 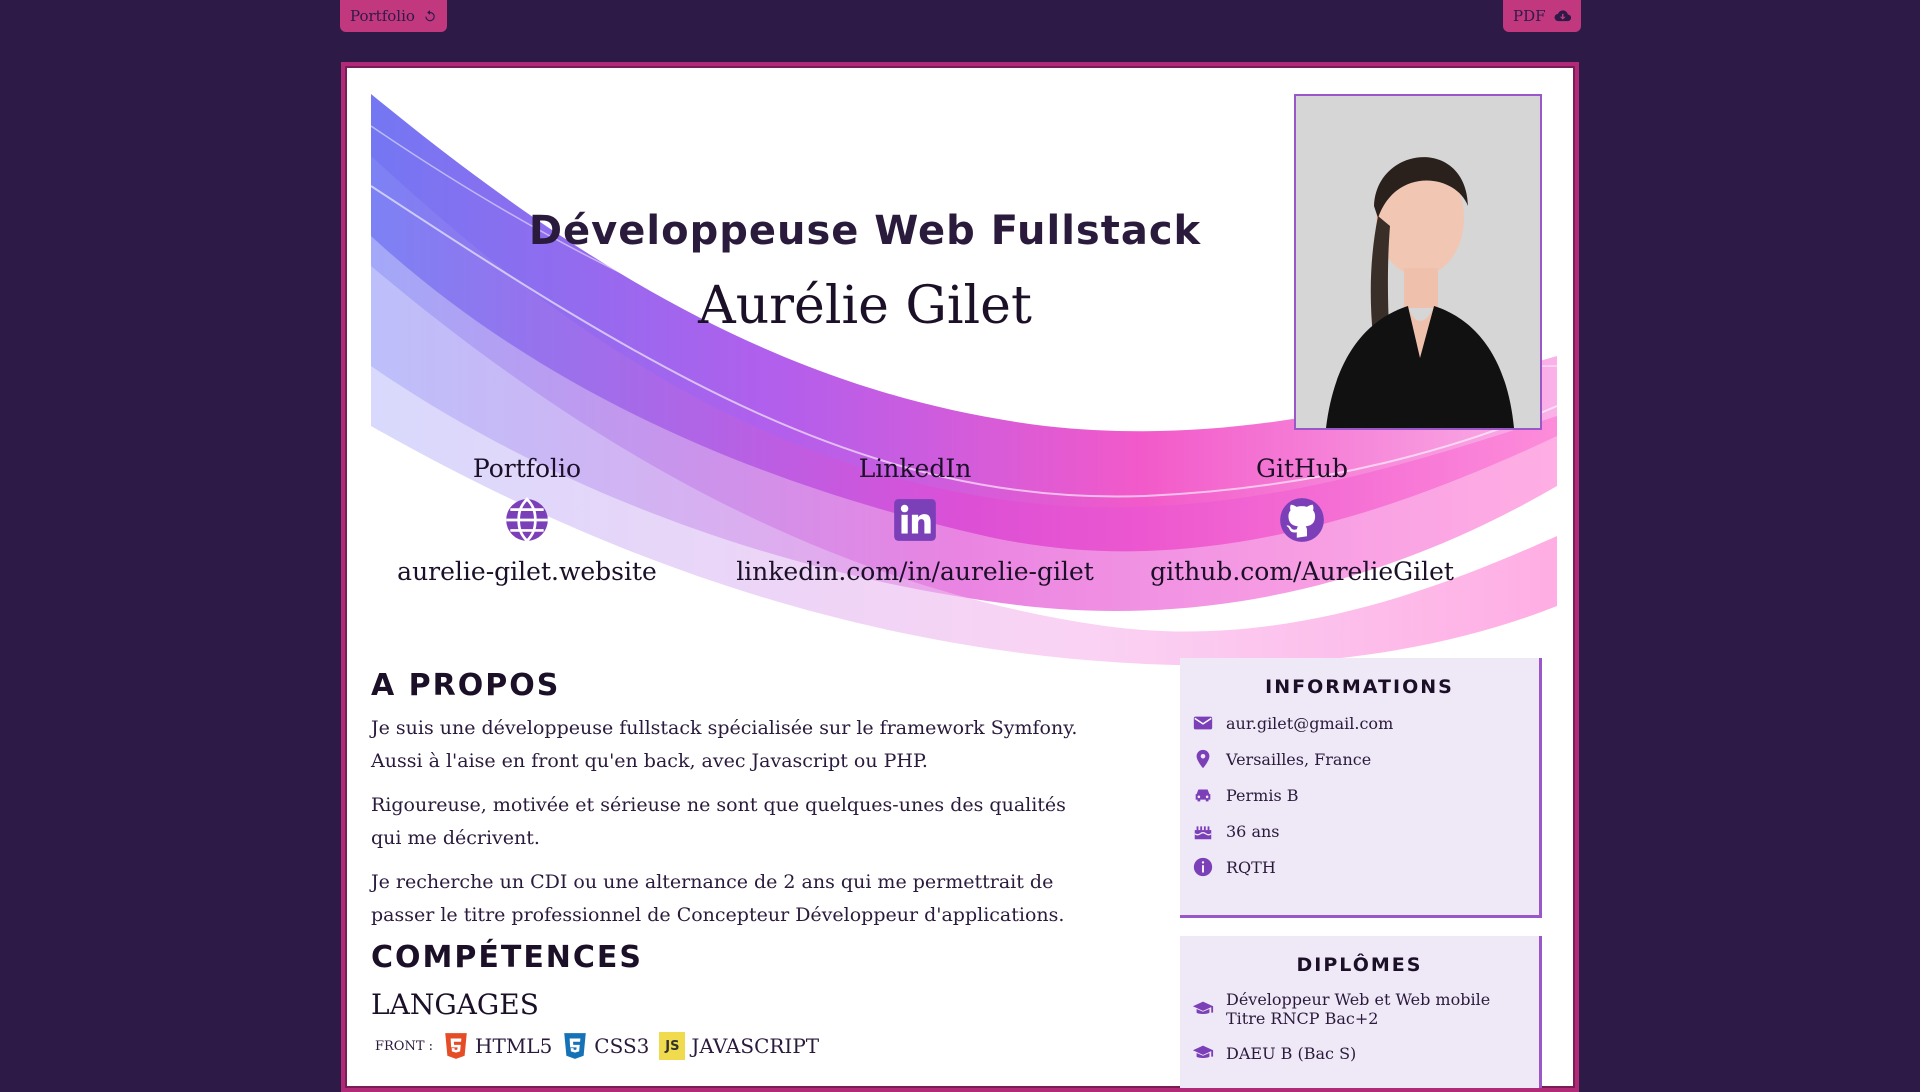 I want to click on front-skills: FRONT : HTML5 CSS3 JS JAVASCRIPT, so click(x=597, y=1046).